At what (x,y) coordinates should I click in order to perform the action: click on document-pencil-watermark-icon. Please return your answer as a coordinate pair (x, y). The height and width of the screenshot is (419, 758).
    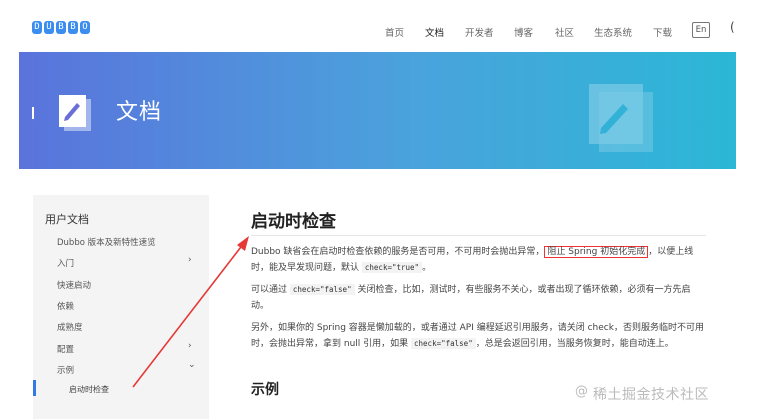
    Looking at the image, I should click on (621, 118).